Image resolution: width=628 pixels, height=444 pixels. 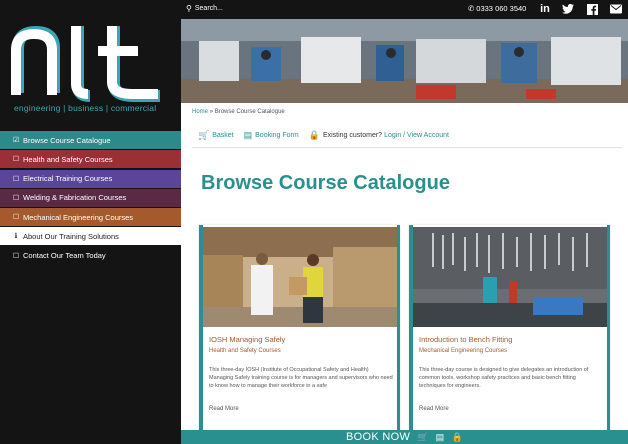 What do you see at coordinates (247, 339) in the screenshot?
I see `course-card-title: IOSH Managing Safely` at bounding box center [247, 339].